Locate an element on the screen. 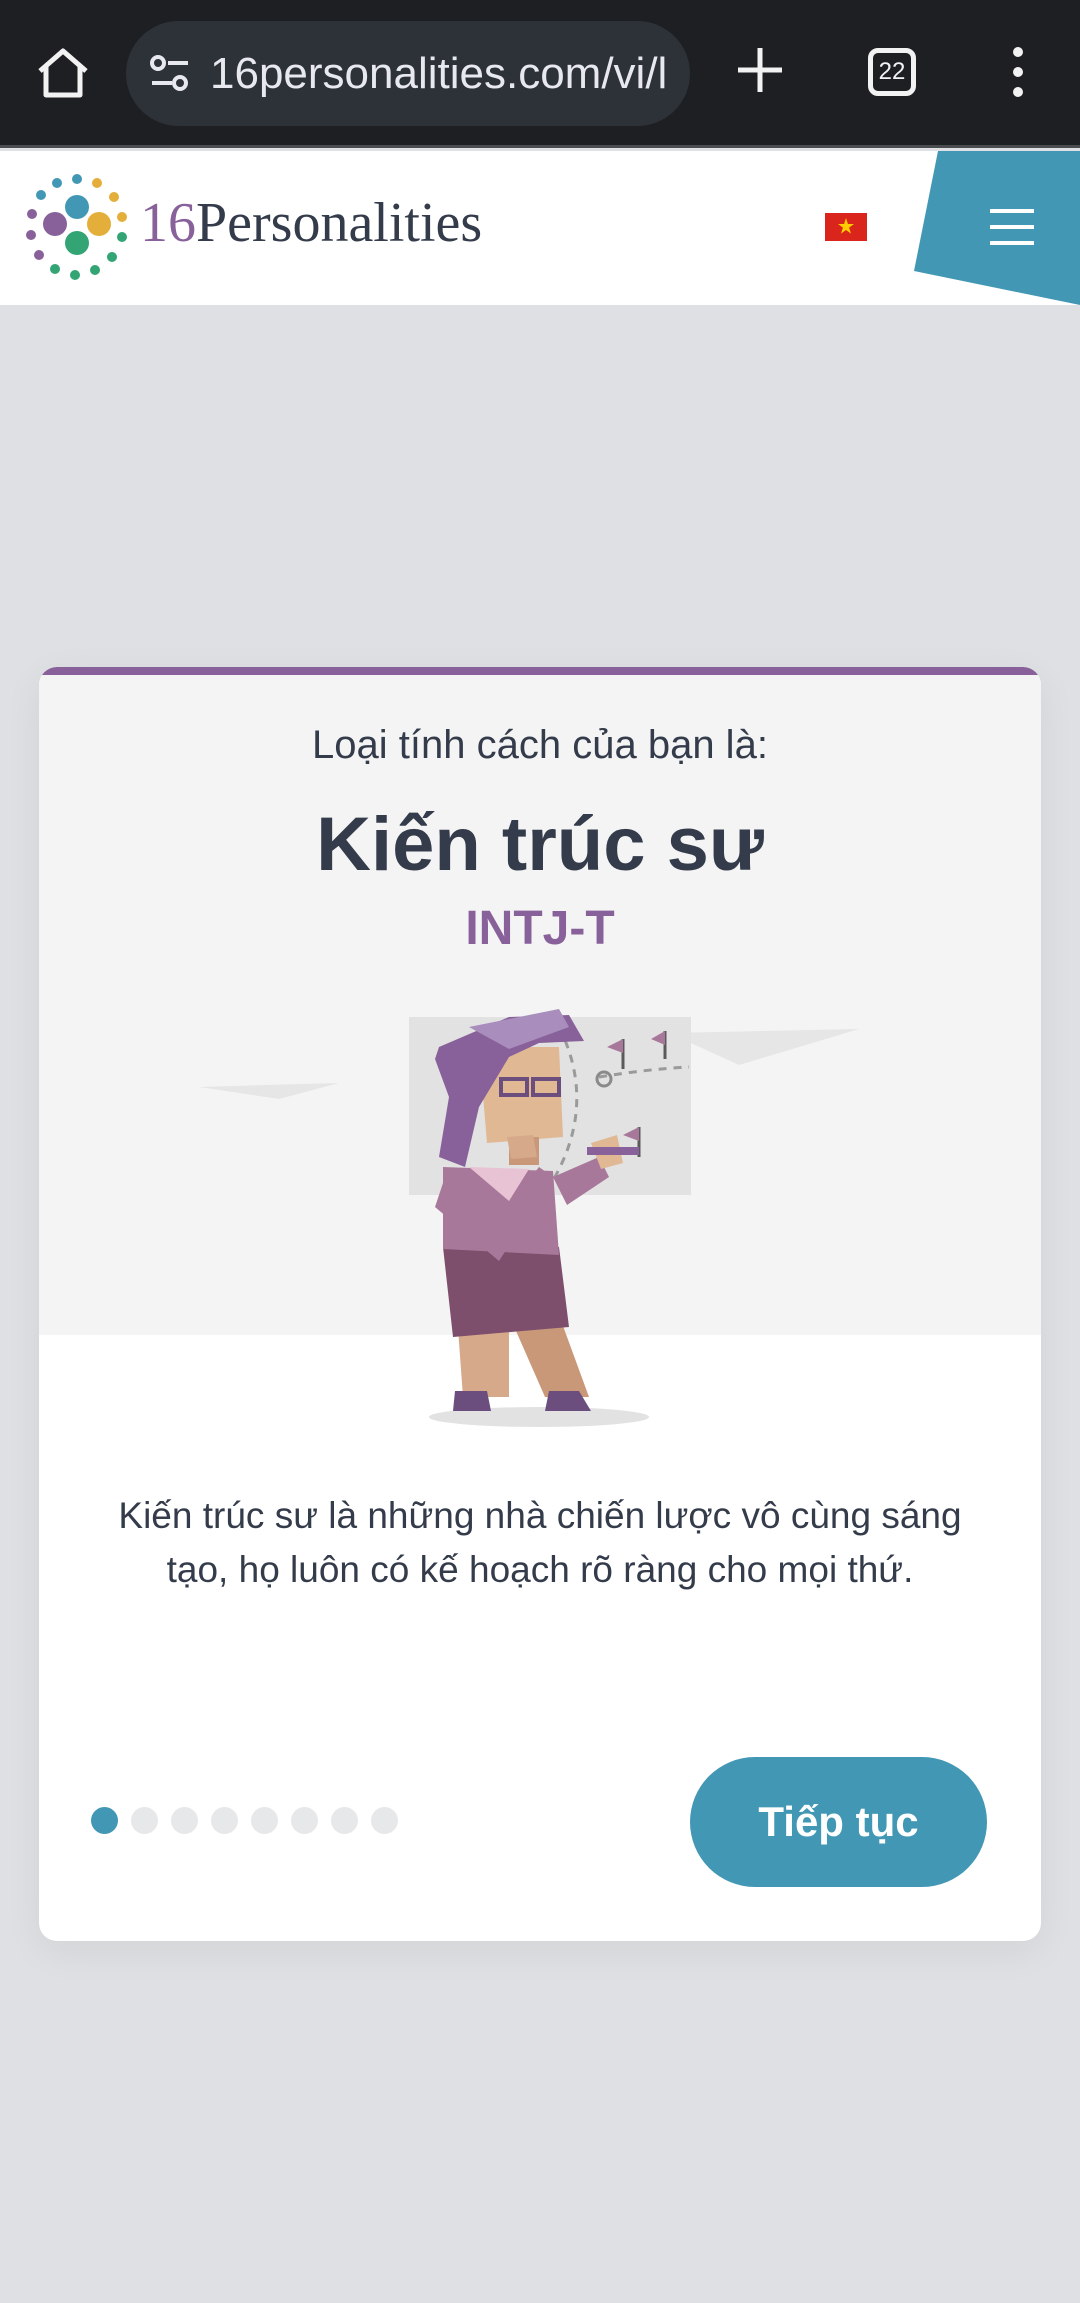 The width and height of the screenshot is (1080, 2303). brand-number: 16 is located at coordinates (168, 223).